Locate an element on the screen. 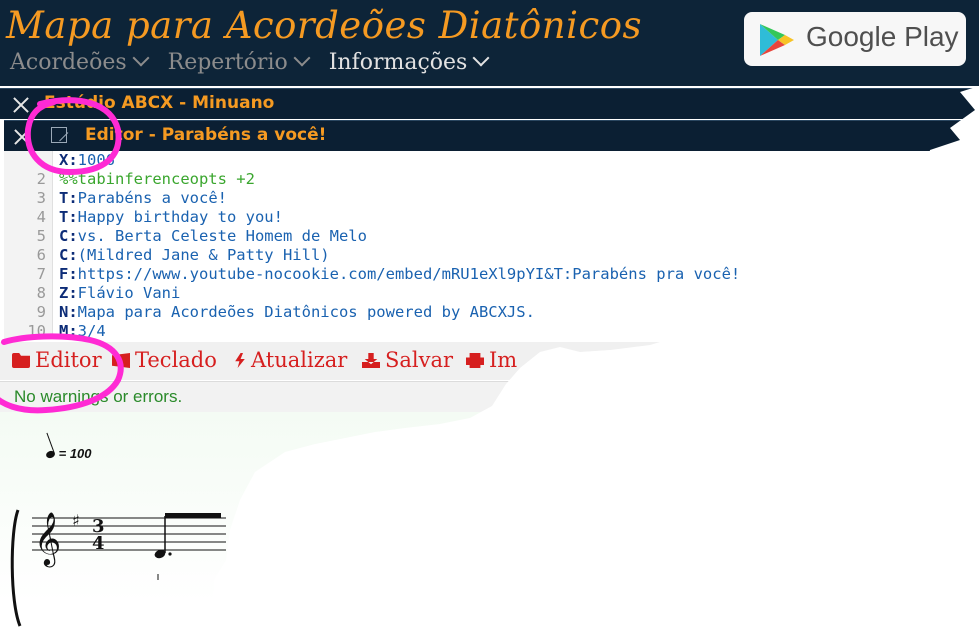  atualizar-button: Atualizar is located at coordinates (290, 360).